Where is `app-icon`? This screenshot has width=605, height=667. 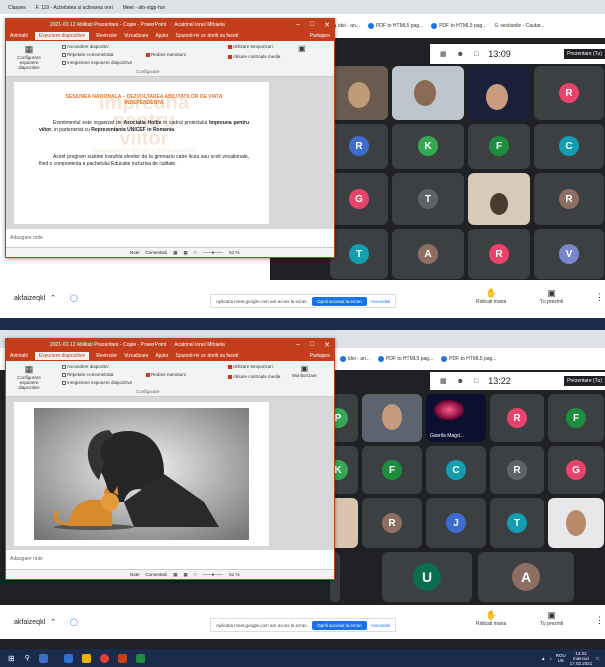 app-icon is located at coordinates (140, 658).